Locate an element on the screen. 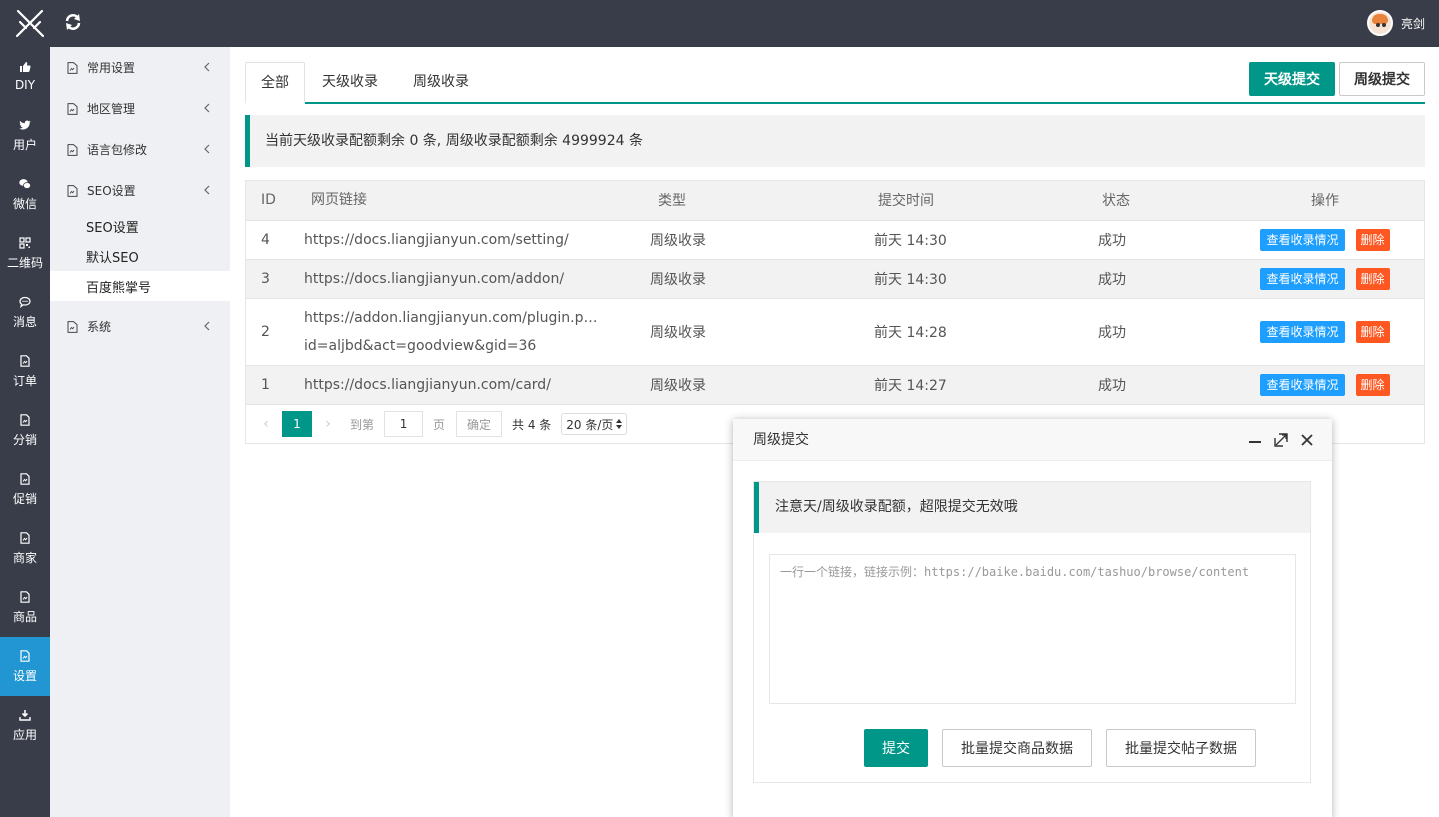 Image resolution: width=1439 pixels, height=817 pixels. cell-time: 前天 14:30 is located at coordinates (972, 240).